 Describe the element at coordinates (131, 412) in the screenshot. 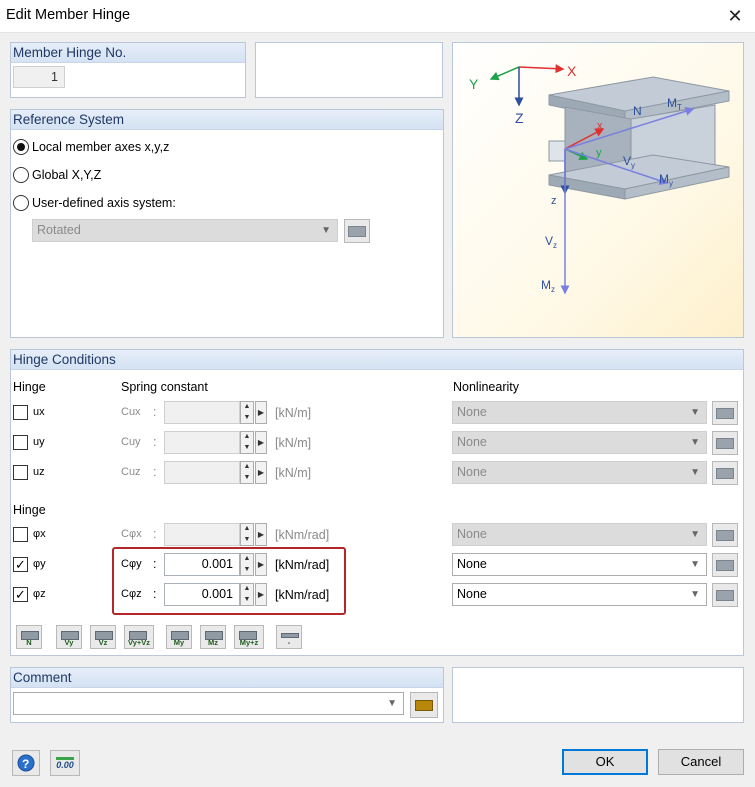

I see `cux-label: Cux` at that location.